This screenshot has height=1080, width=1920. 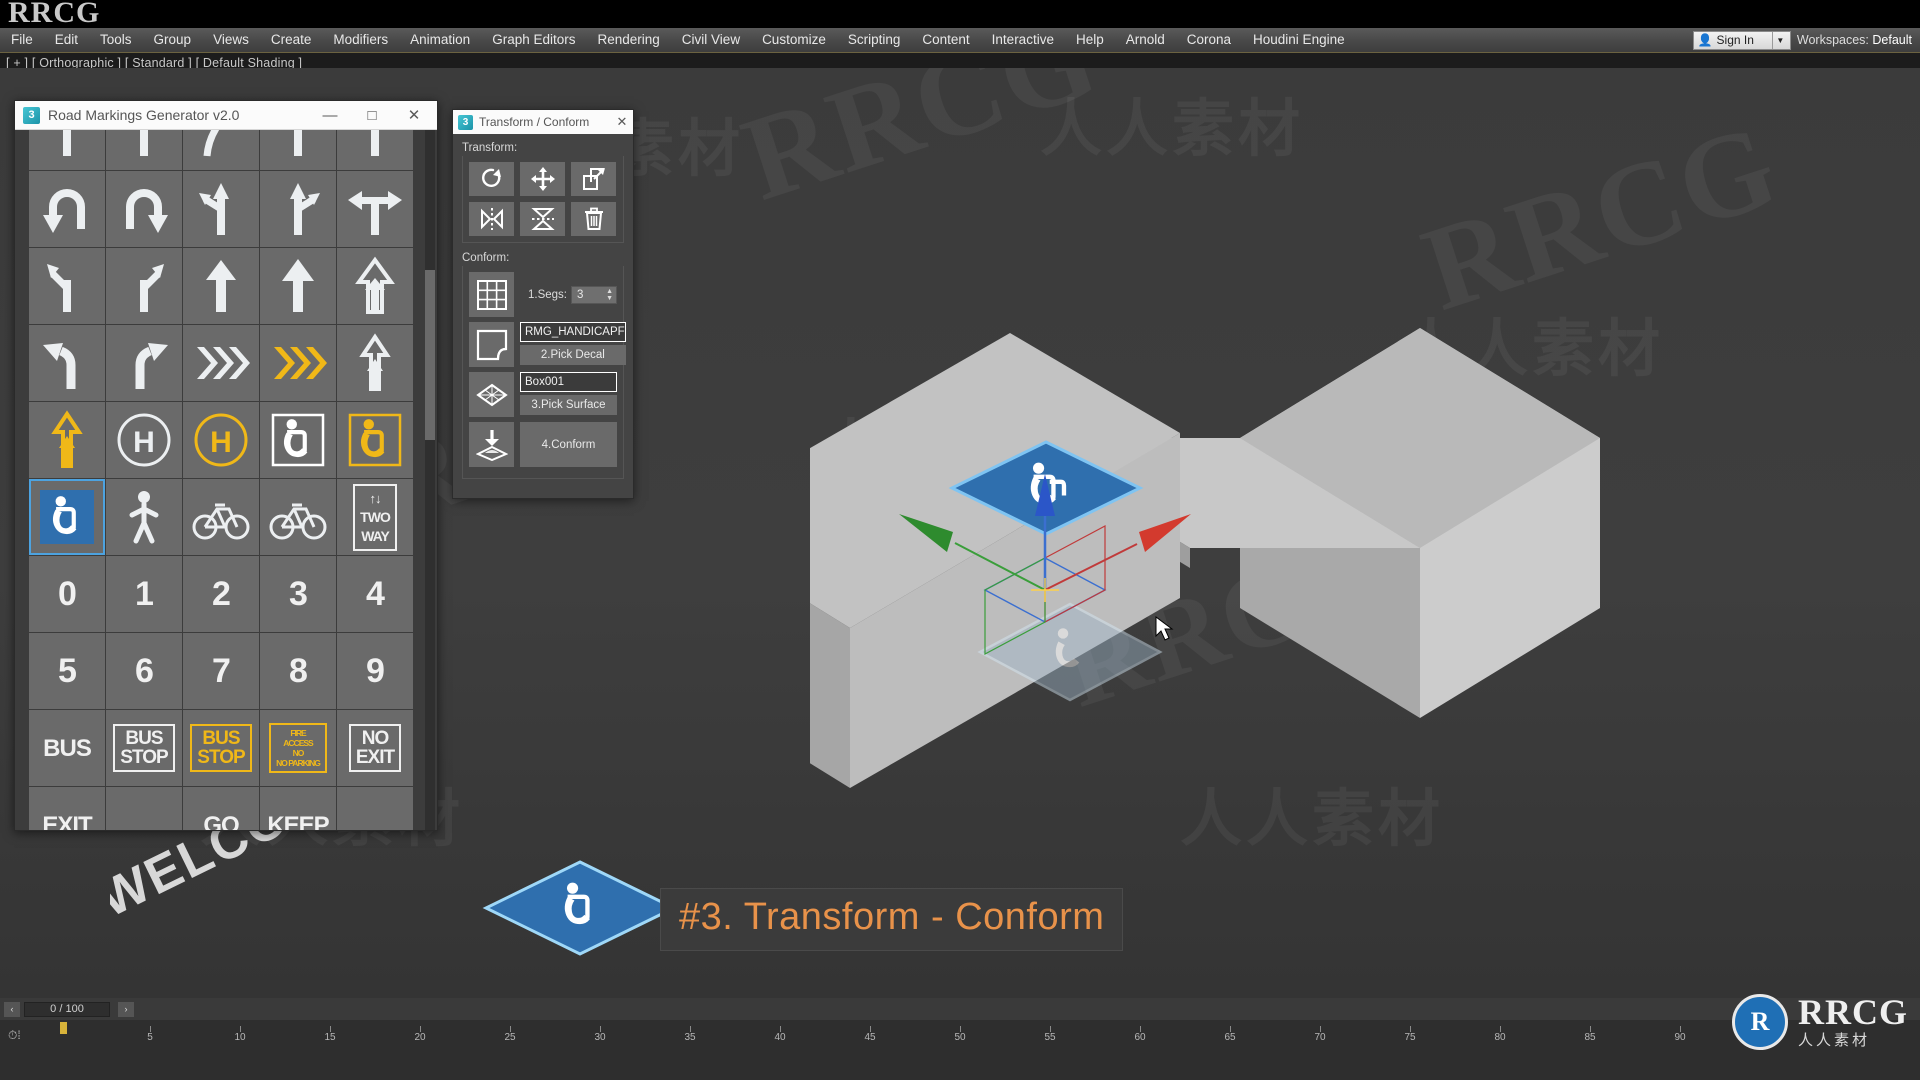 I want to click on pick-decal-button: 2.Pick Decal, so click(x=573, y=355).